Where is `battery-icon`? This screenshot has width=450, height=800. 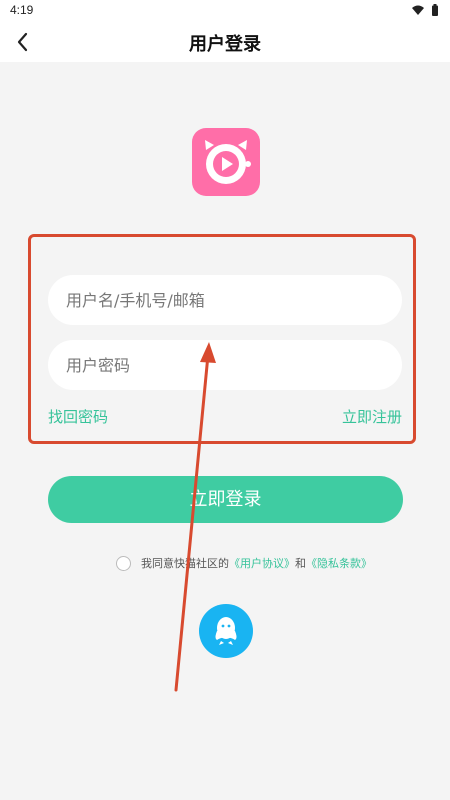
battery-icon is located at coordinates (435, 10).